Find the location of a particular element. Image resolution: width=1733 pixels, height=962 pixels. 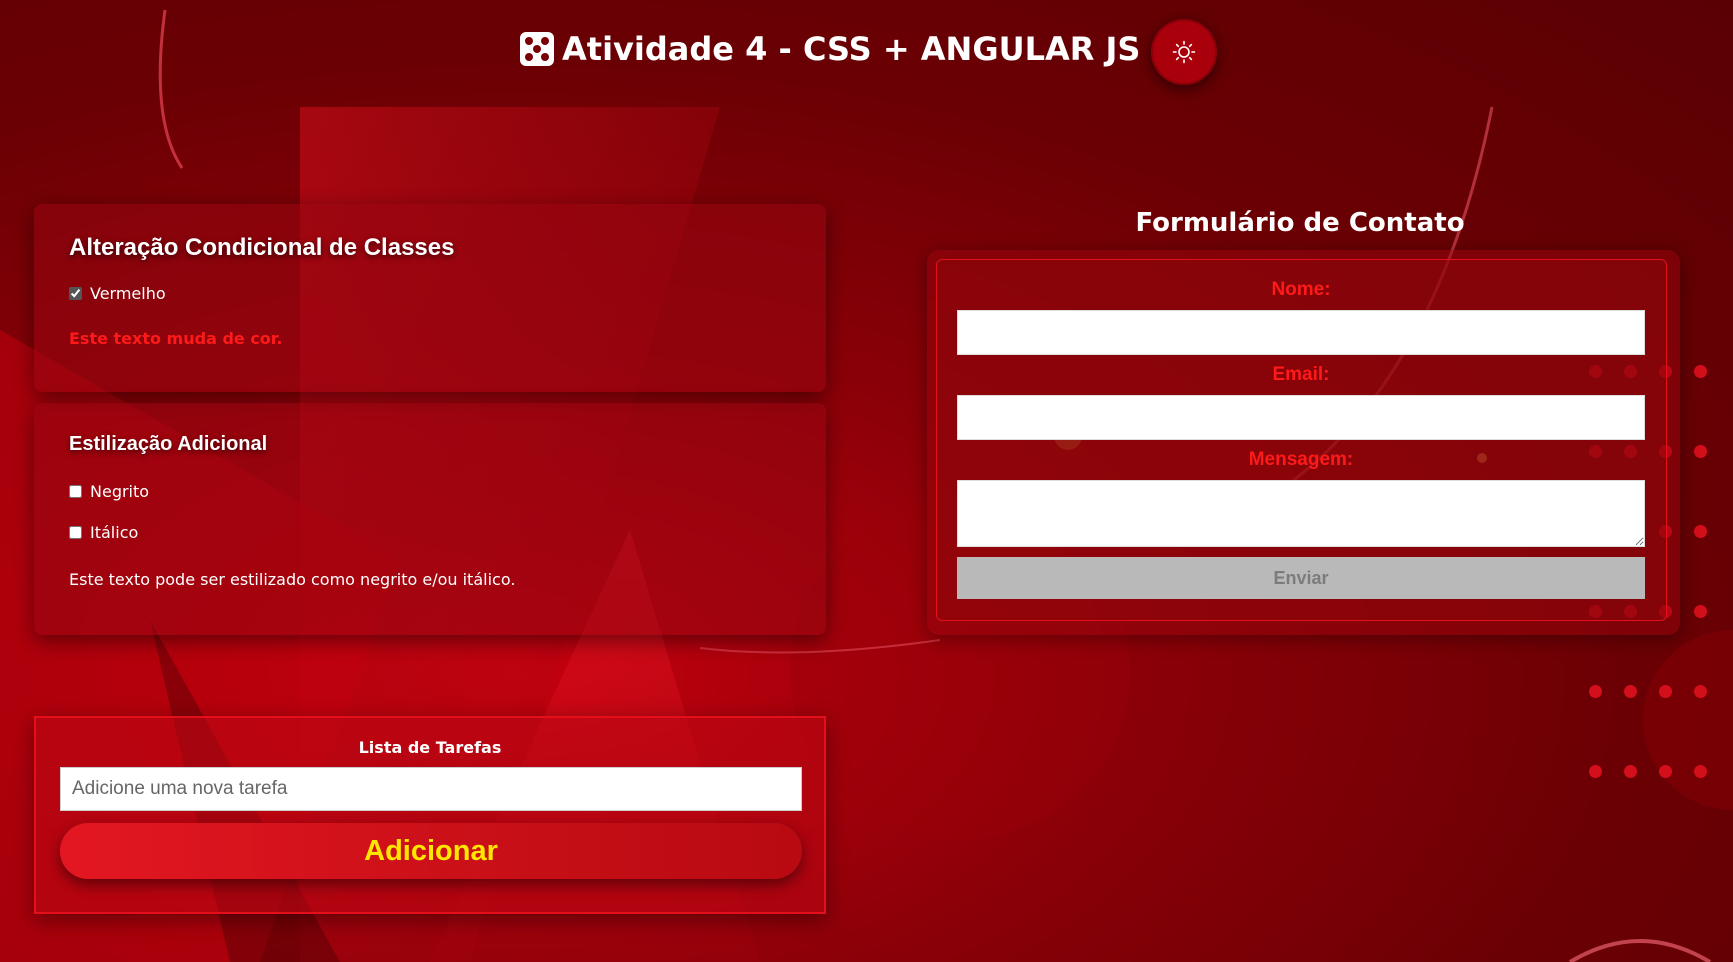

dice-five-icon is located at coordinates (537, 49).